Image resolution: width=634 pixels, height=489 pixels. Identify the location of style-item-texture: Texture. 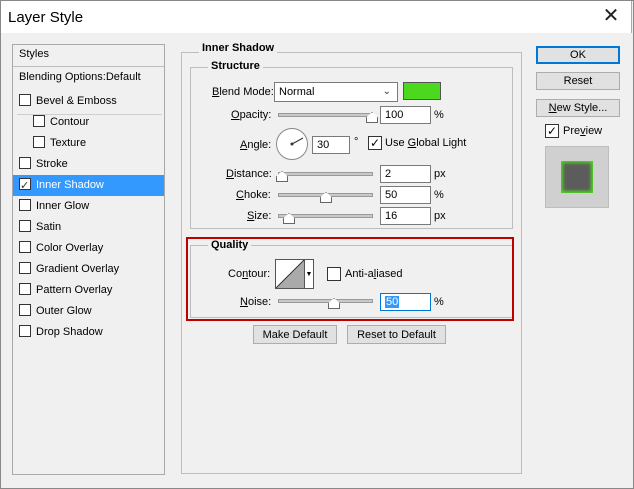
(88, 143).